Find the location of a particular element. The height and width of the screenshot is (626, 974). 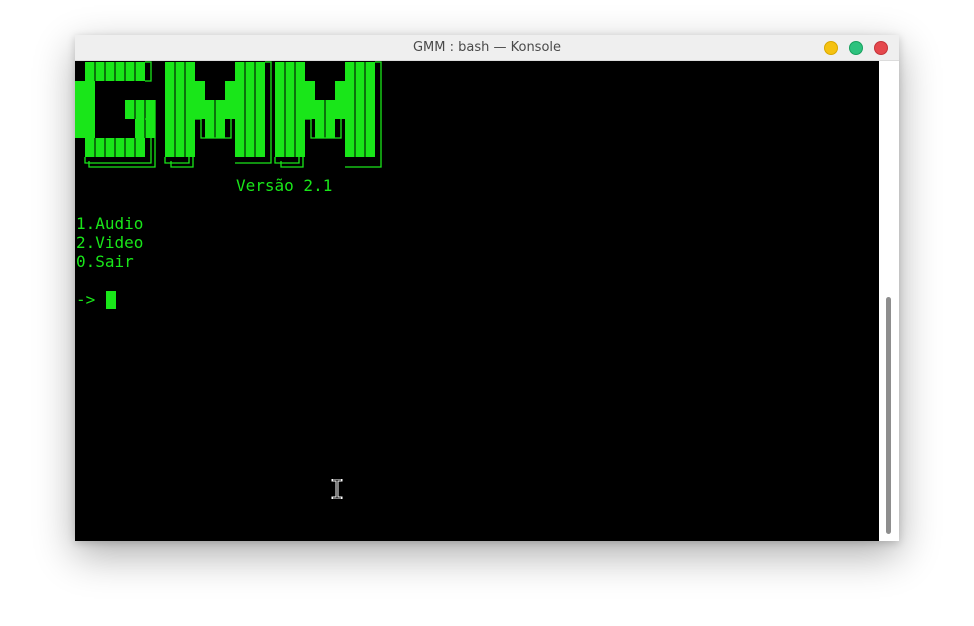

menu-option-exit: 0.Sair is located at coordinates (105, 261).